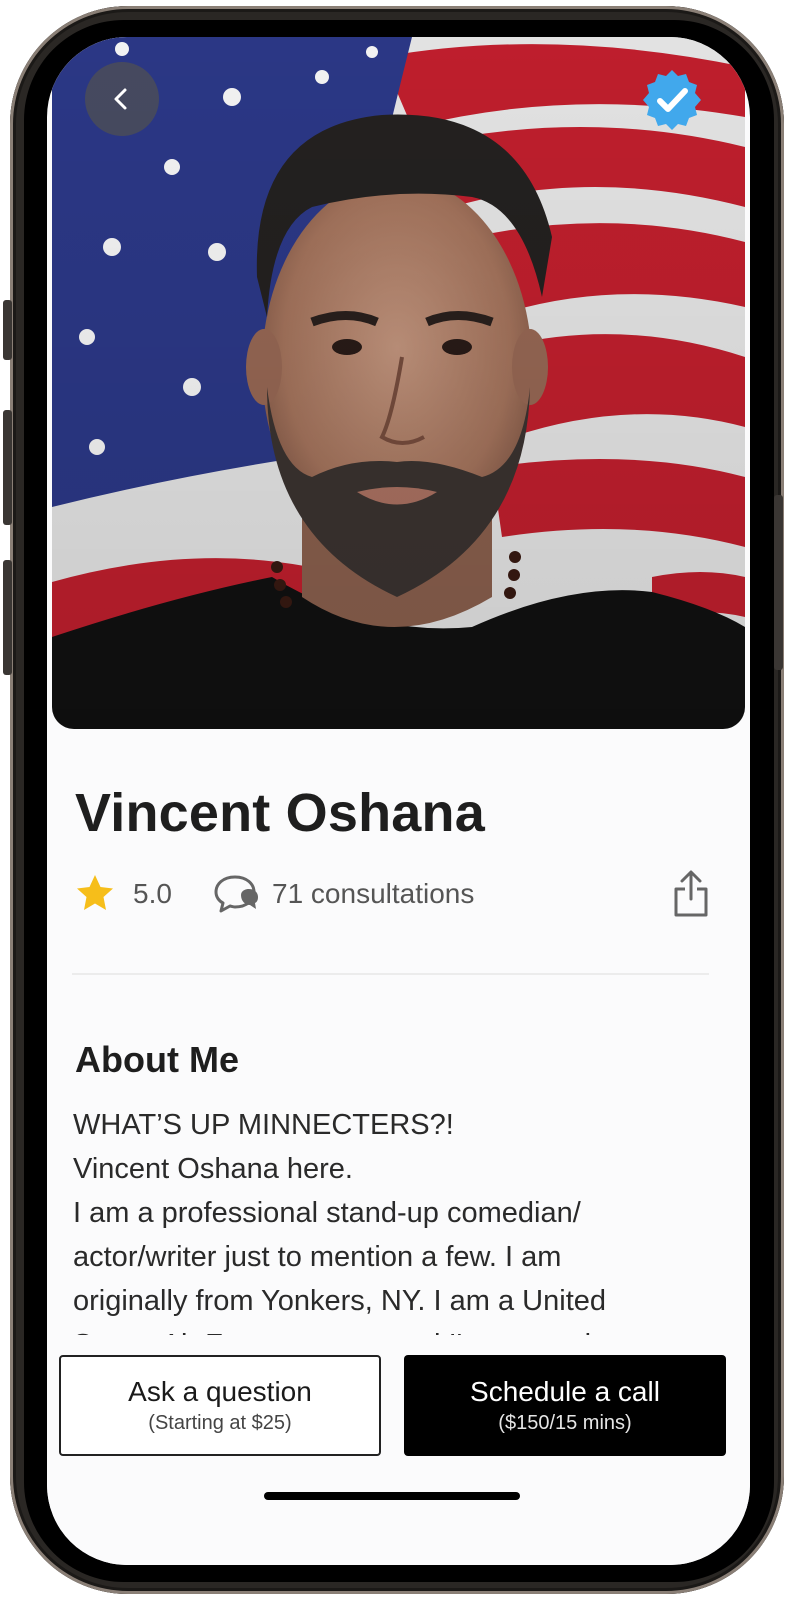  Describe the element at coordinates (7, 467) in the screenshot. I see `volume-up-button` at that location.